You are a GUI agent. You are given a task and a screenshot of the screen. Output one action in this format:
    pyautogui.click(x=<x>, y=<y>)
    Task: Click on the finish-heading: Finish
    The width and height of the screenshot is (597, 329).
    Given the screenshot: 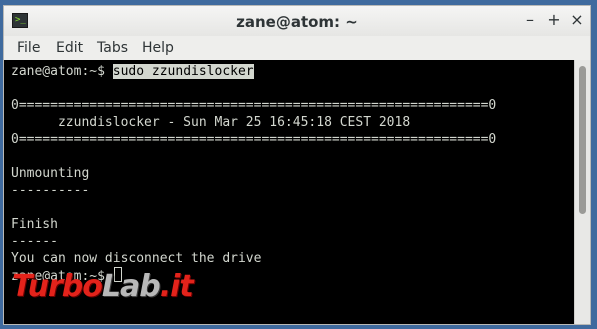 What is the action you would take?
    pyautogui.click(x=34, y=224)
    